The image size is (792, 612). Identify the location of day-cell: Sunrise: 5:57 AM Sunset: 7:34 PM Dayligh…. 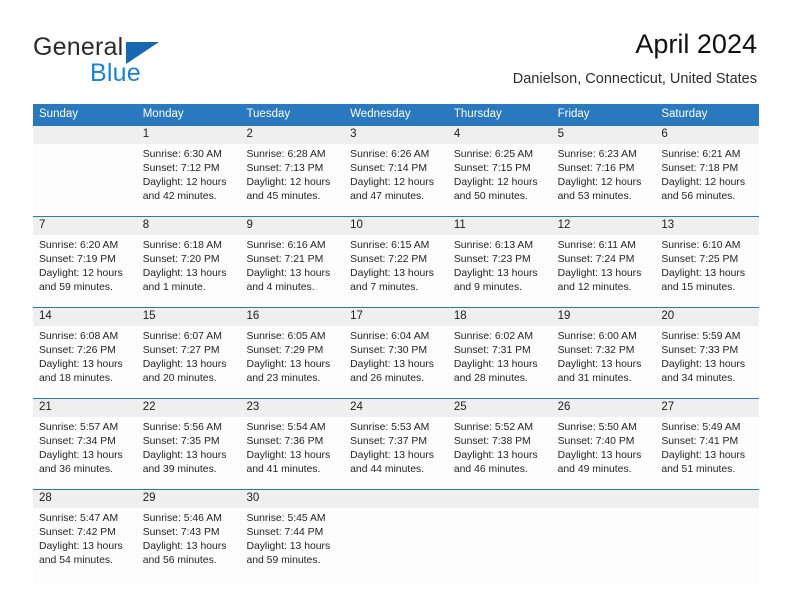
(85, 453).